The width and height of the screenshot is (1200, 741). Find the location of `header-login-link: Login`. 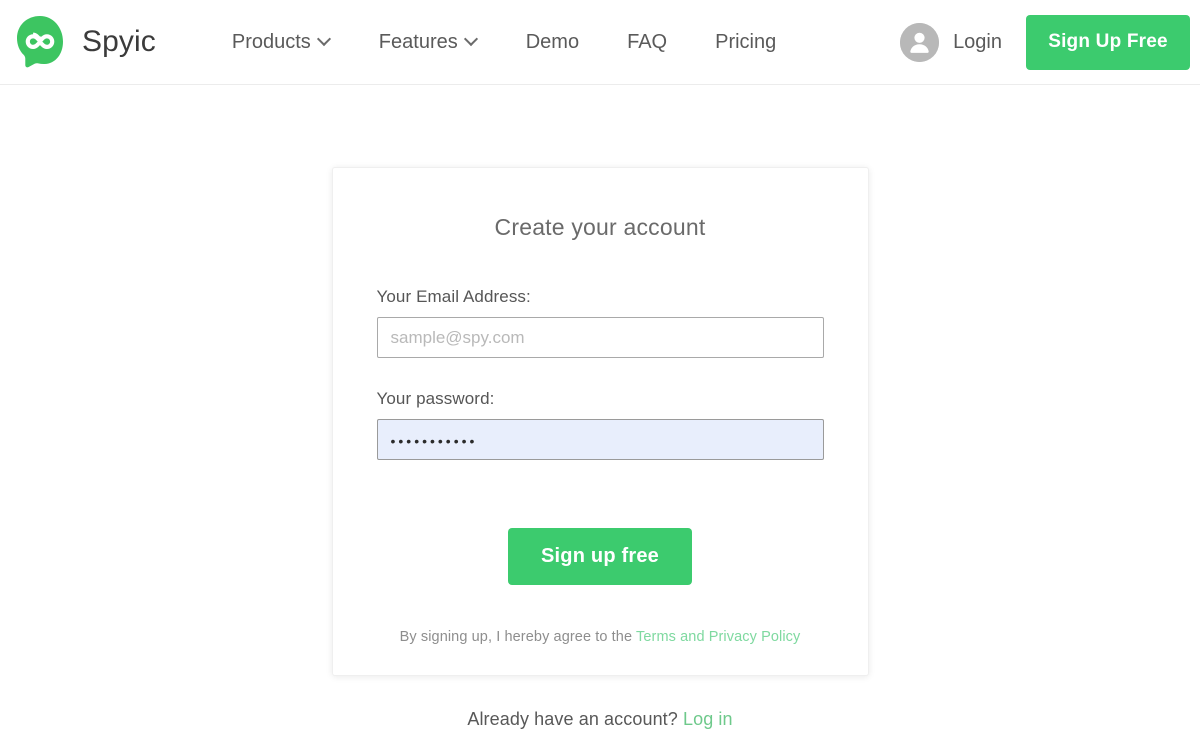

header-login-link: Login is located at coordinates (959, 42).